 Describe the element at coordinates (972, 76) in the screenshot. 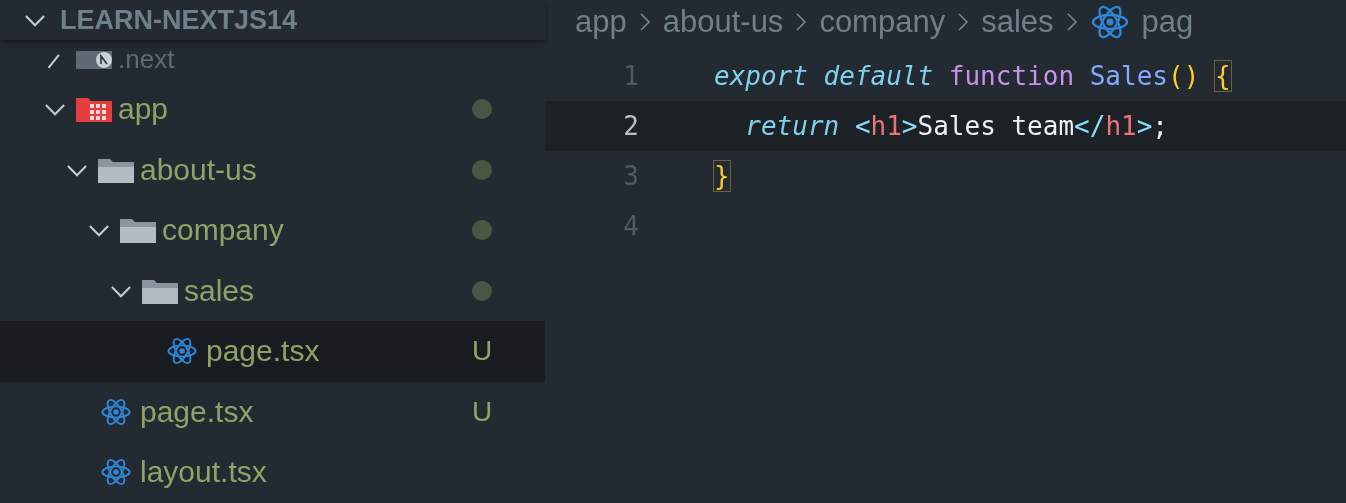

I see `code-line: export default function Sales() {` at that location.